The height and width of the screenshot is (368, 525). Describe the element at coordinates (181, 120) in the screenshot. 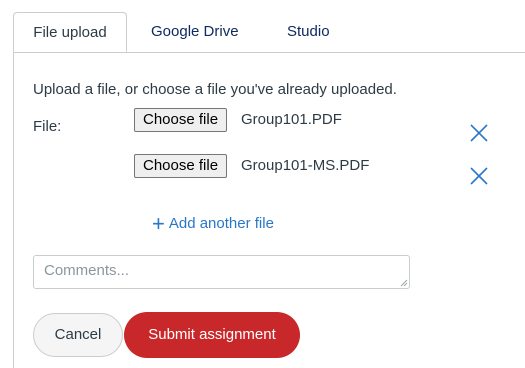

I see `choose-file-button-1: Choose file` at that location.